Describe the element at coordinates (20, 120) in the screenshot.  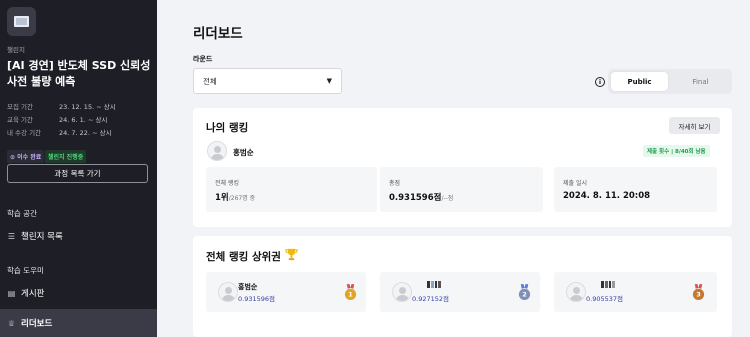
I see `period-label: 교육 기간` at that location.